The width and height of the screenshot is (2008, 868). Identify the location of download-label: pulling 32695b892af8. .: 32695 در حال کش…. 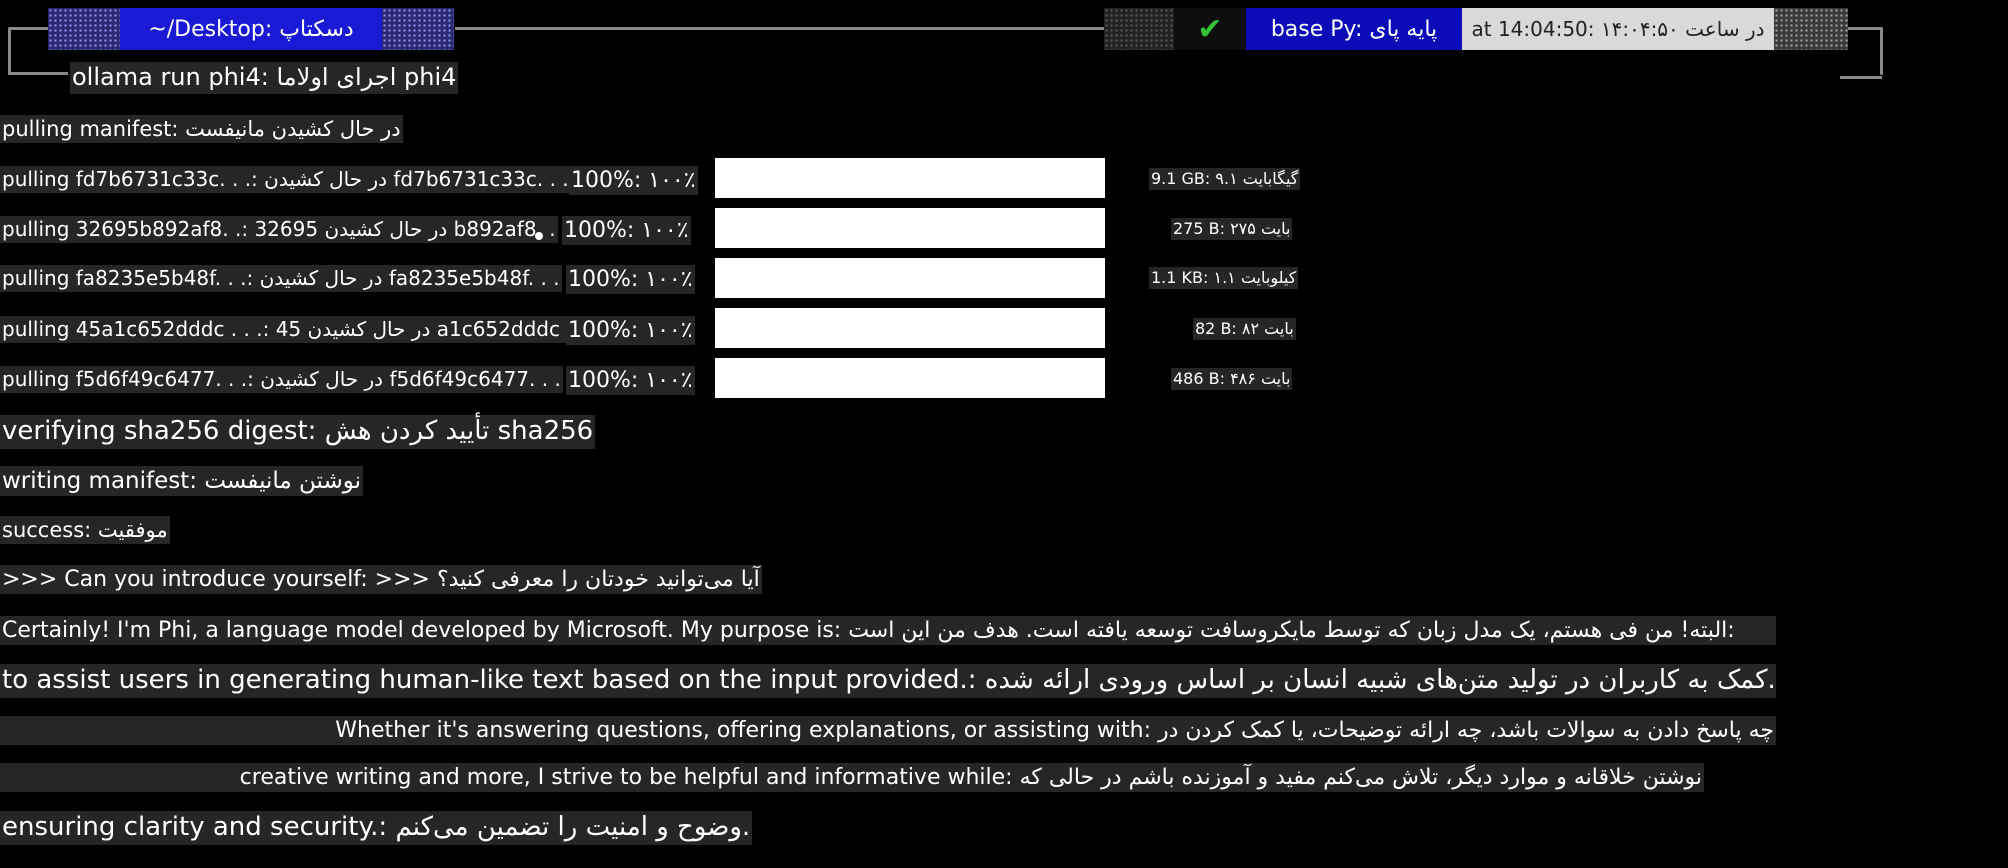
(279, 229).